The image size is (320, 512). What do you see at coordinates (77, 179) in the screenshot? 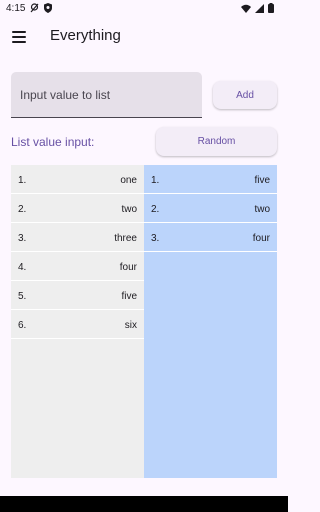
I see `list-item: 1. one` at bounding box center [77, 179].